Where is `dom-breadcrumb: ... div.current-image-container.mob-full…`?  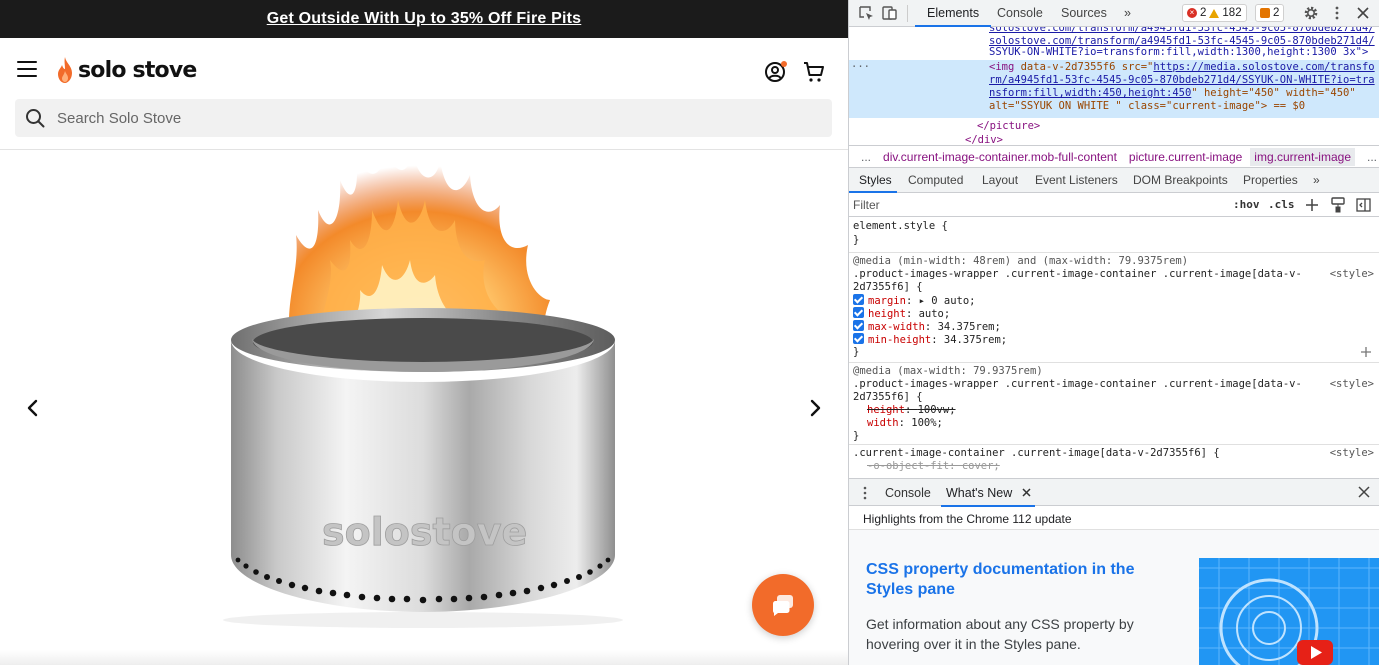 dom-breadcrumb: ... div.current-image-container.mob-full… is located at coordinates (1114, 156).